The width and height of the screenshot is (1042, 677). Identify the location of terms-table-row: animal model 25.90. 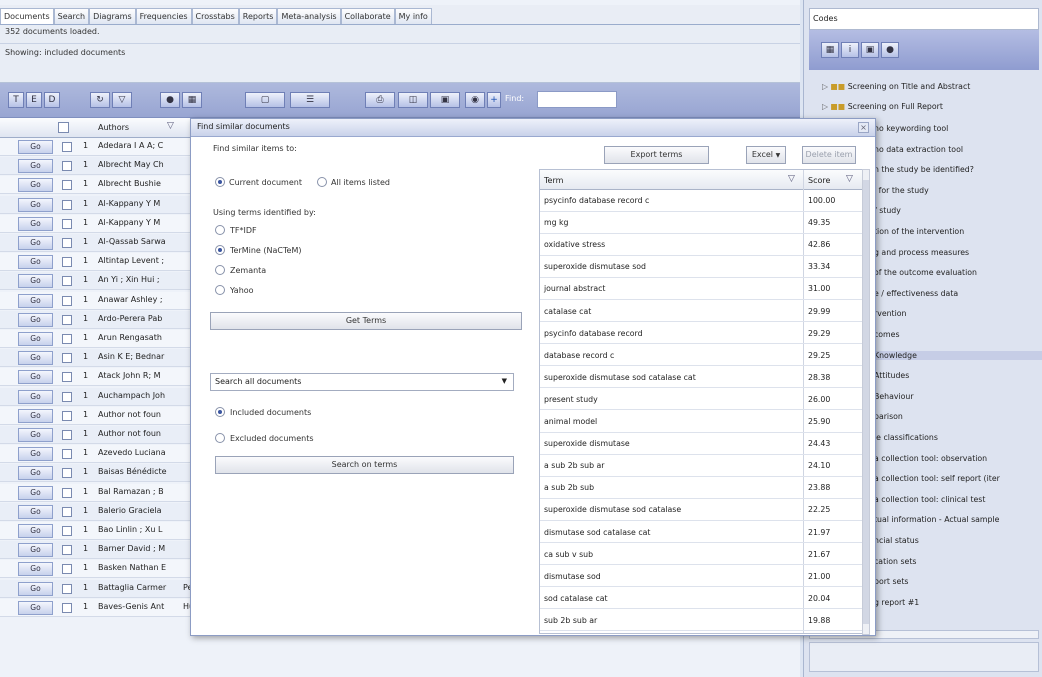
(702, 422).